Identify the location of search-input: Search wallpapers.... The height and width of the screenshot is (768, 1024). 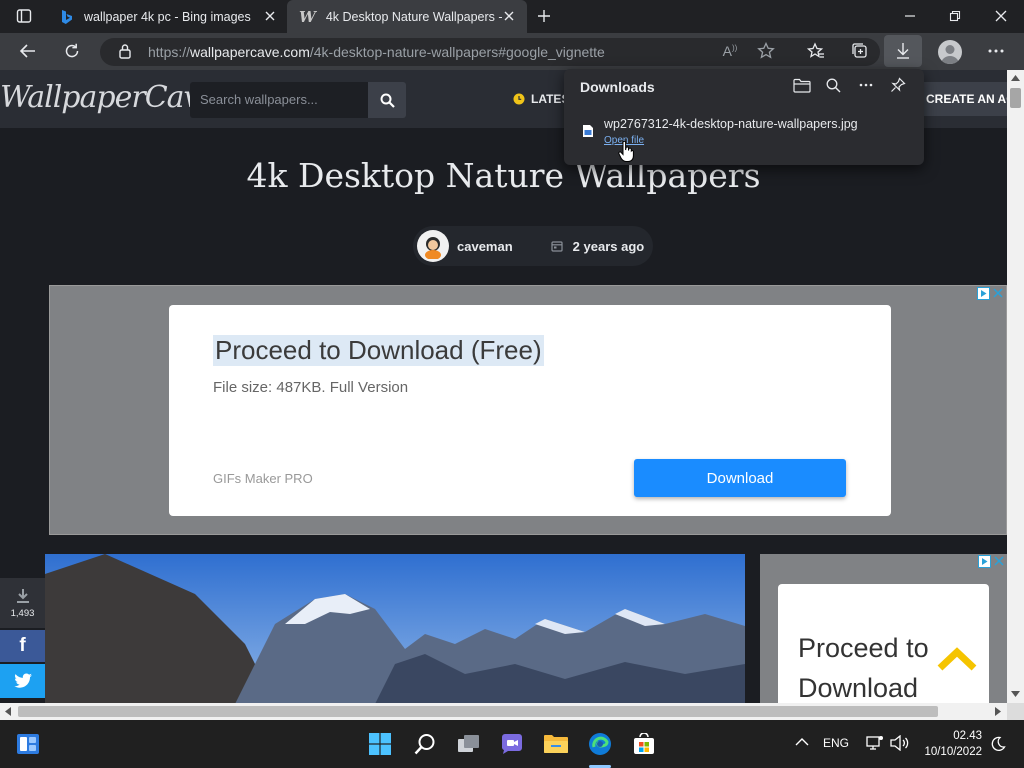
(279, 100).